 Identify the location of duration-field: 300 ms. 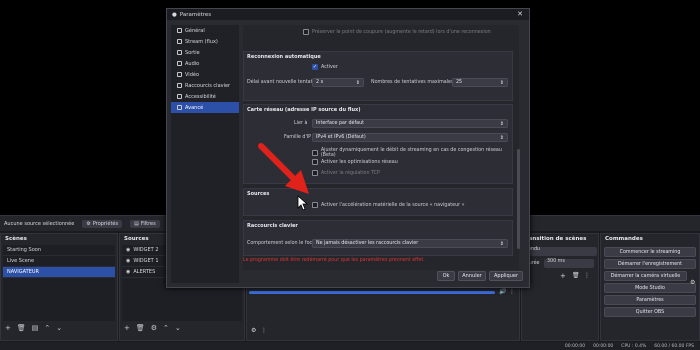
(569, 263).